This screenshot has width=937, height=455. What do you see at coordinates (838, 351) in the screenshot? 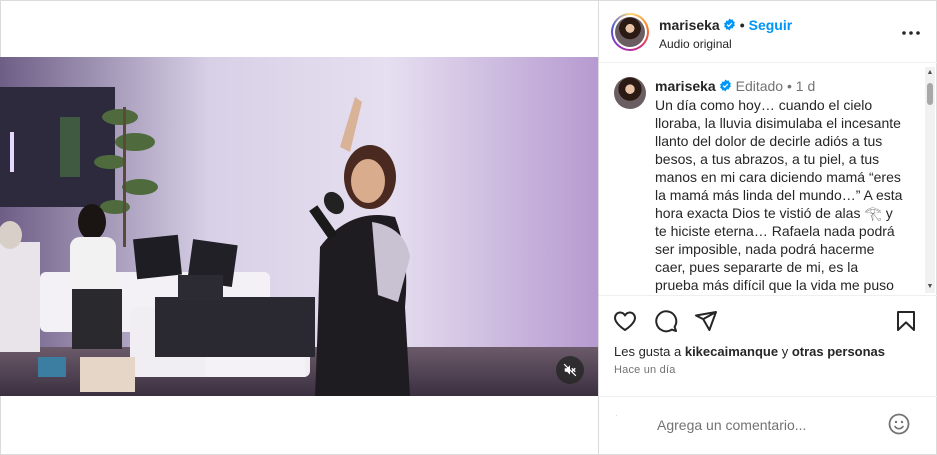
I see `other-likers-link: otras personas` at bounding box center [838, 351].